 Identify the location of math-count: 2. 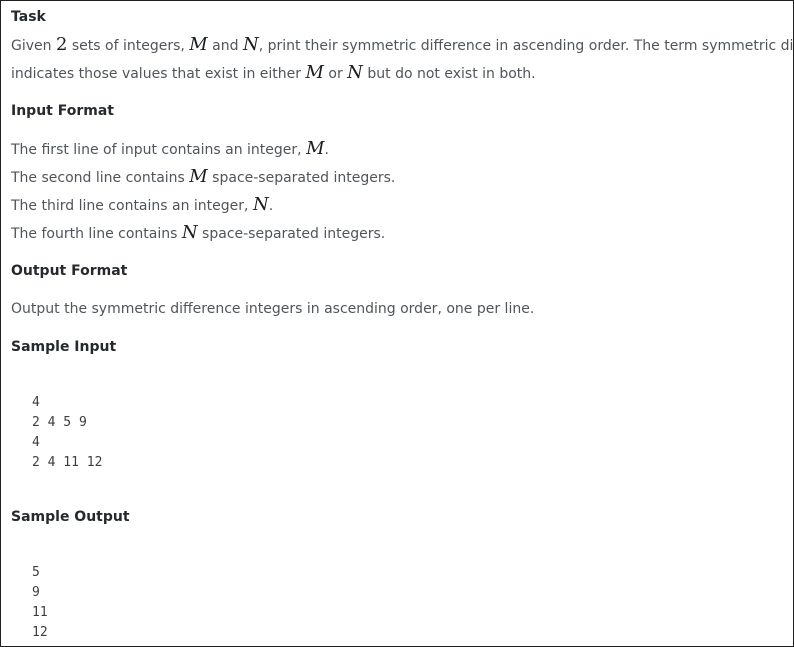
(61, 44).